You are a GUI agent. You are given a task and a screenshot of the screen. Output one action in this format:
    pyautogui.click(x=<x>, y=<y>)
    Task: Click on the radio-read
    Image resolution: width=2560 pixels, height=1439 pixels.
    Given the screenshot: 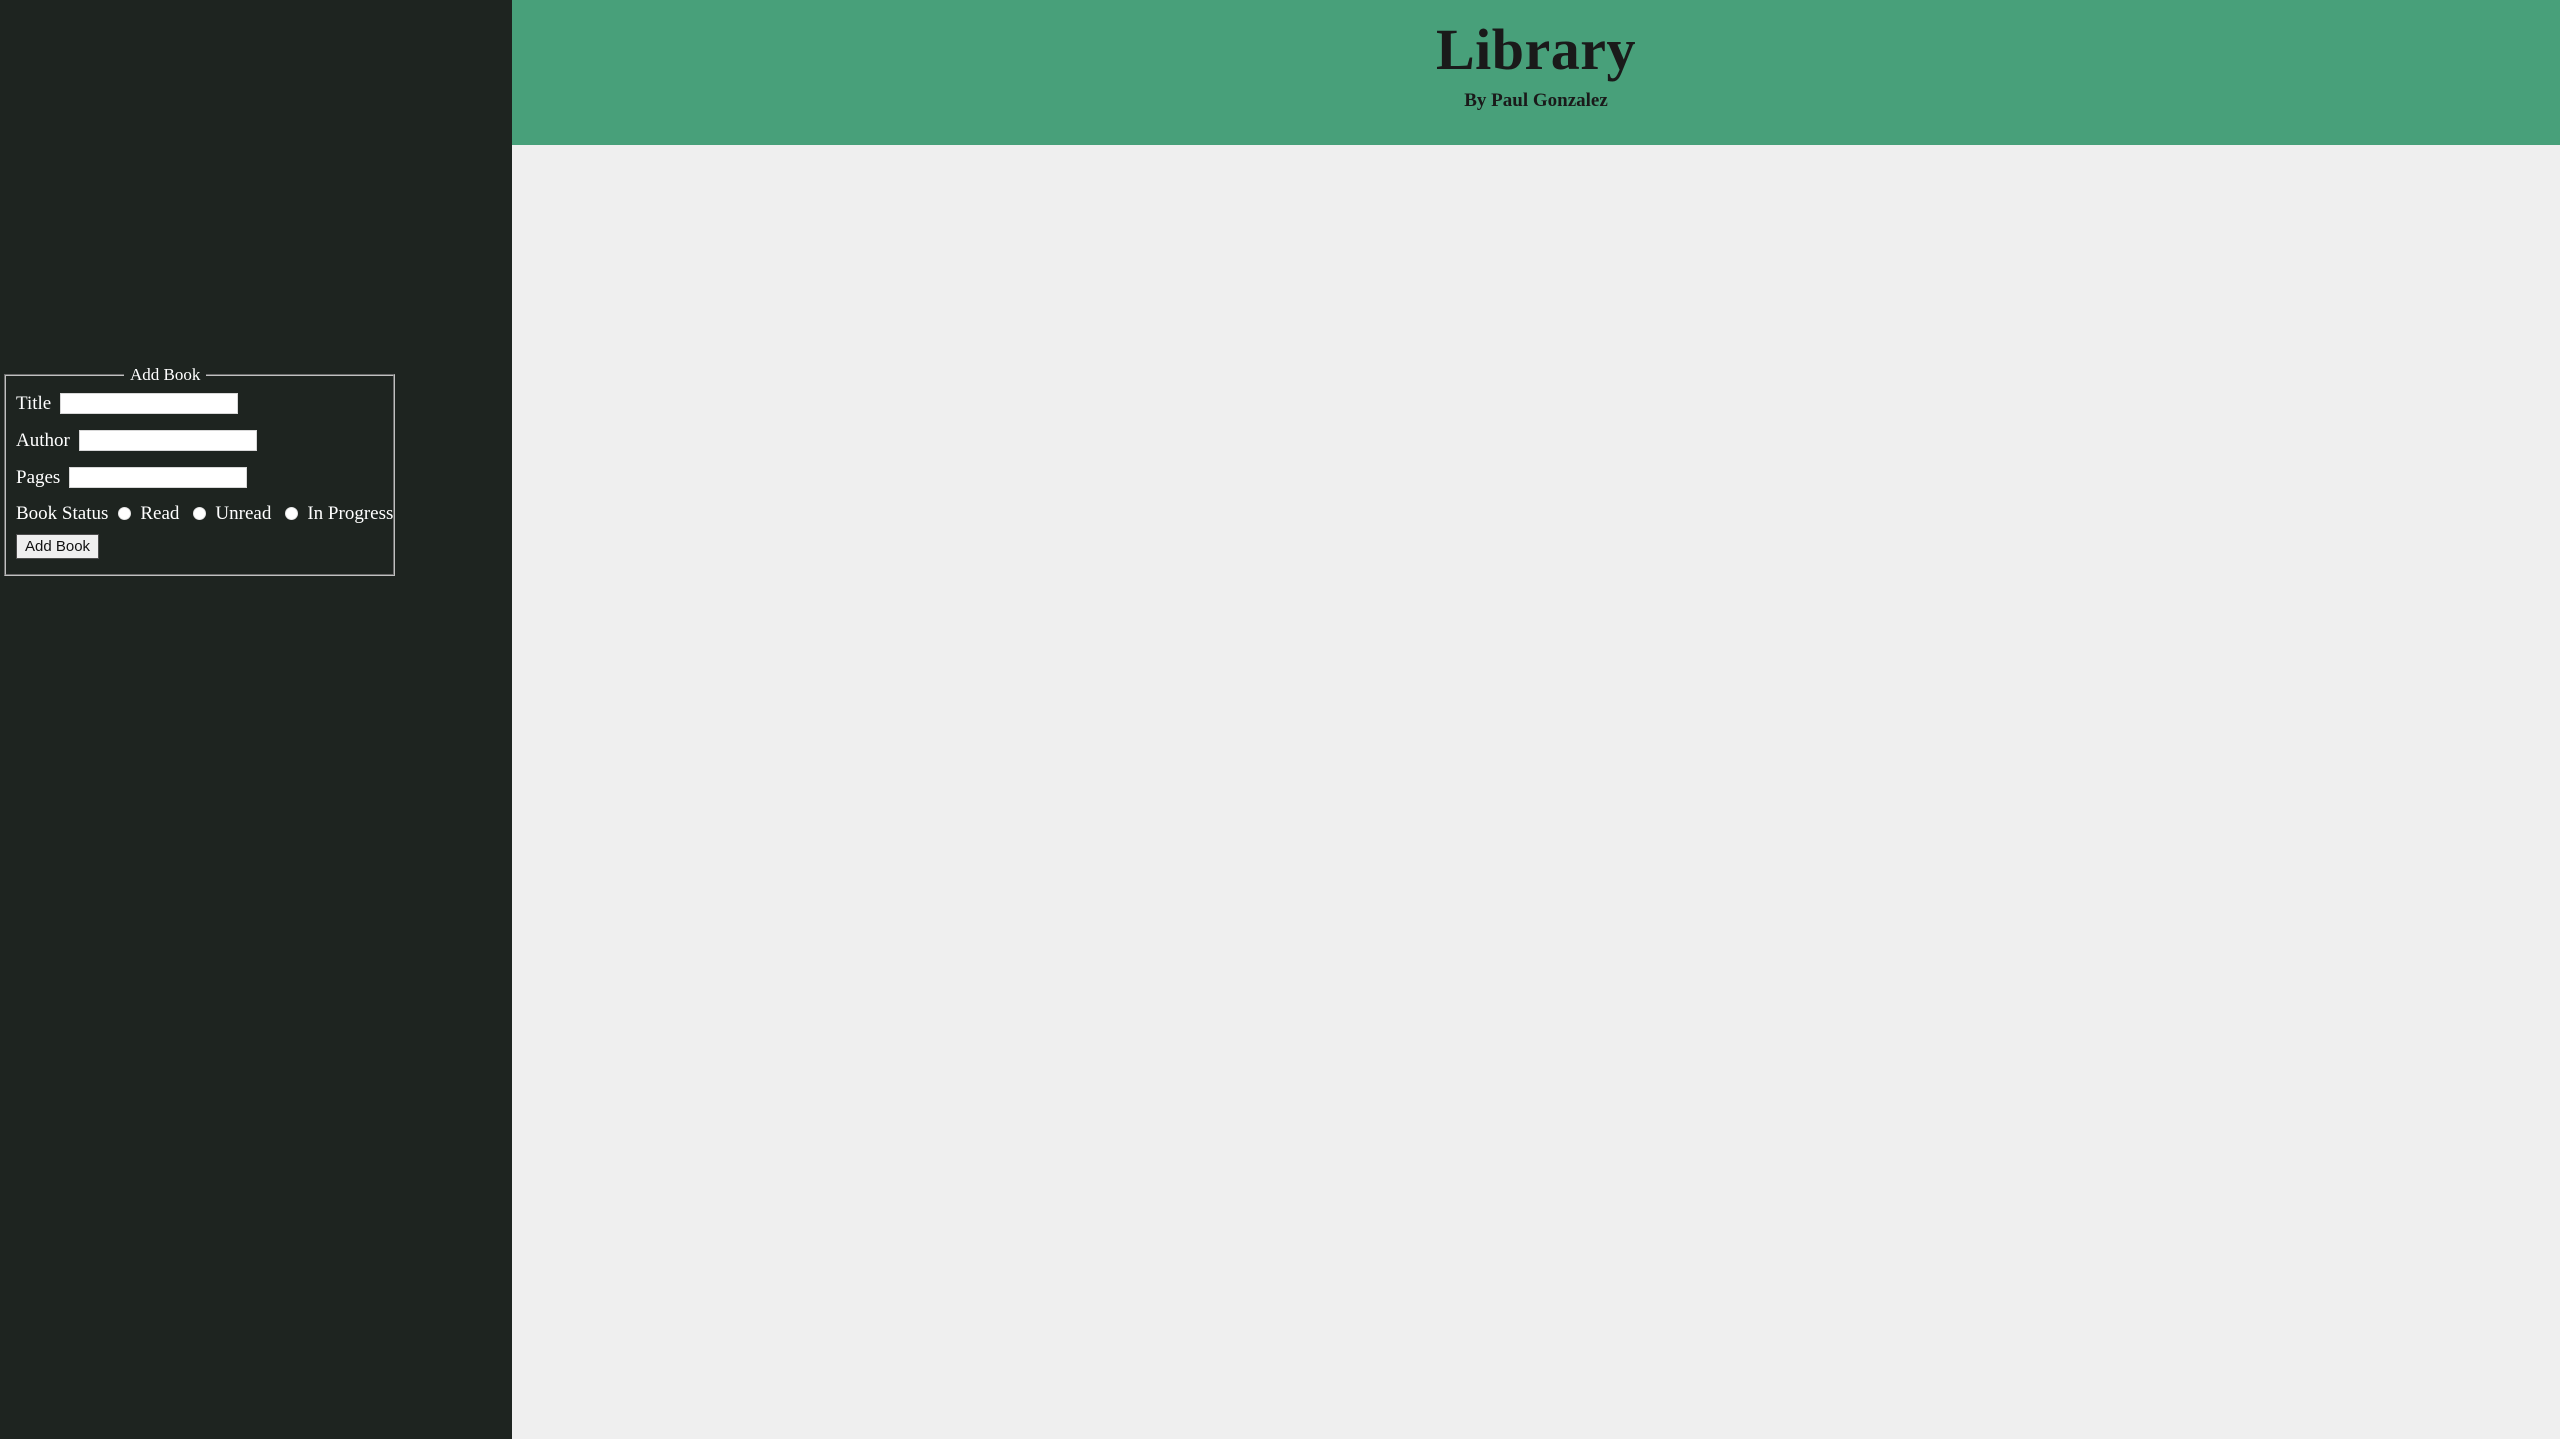 What is the action you would take?
    pyautogui.click(x=125, y=513)
    